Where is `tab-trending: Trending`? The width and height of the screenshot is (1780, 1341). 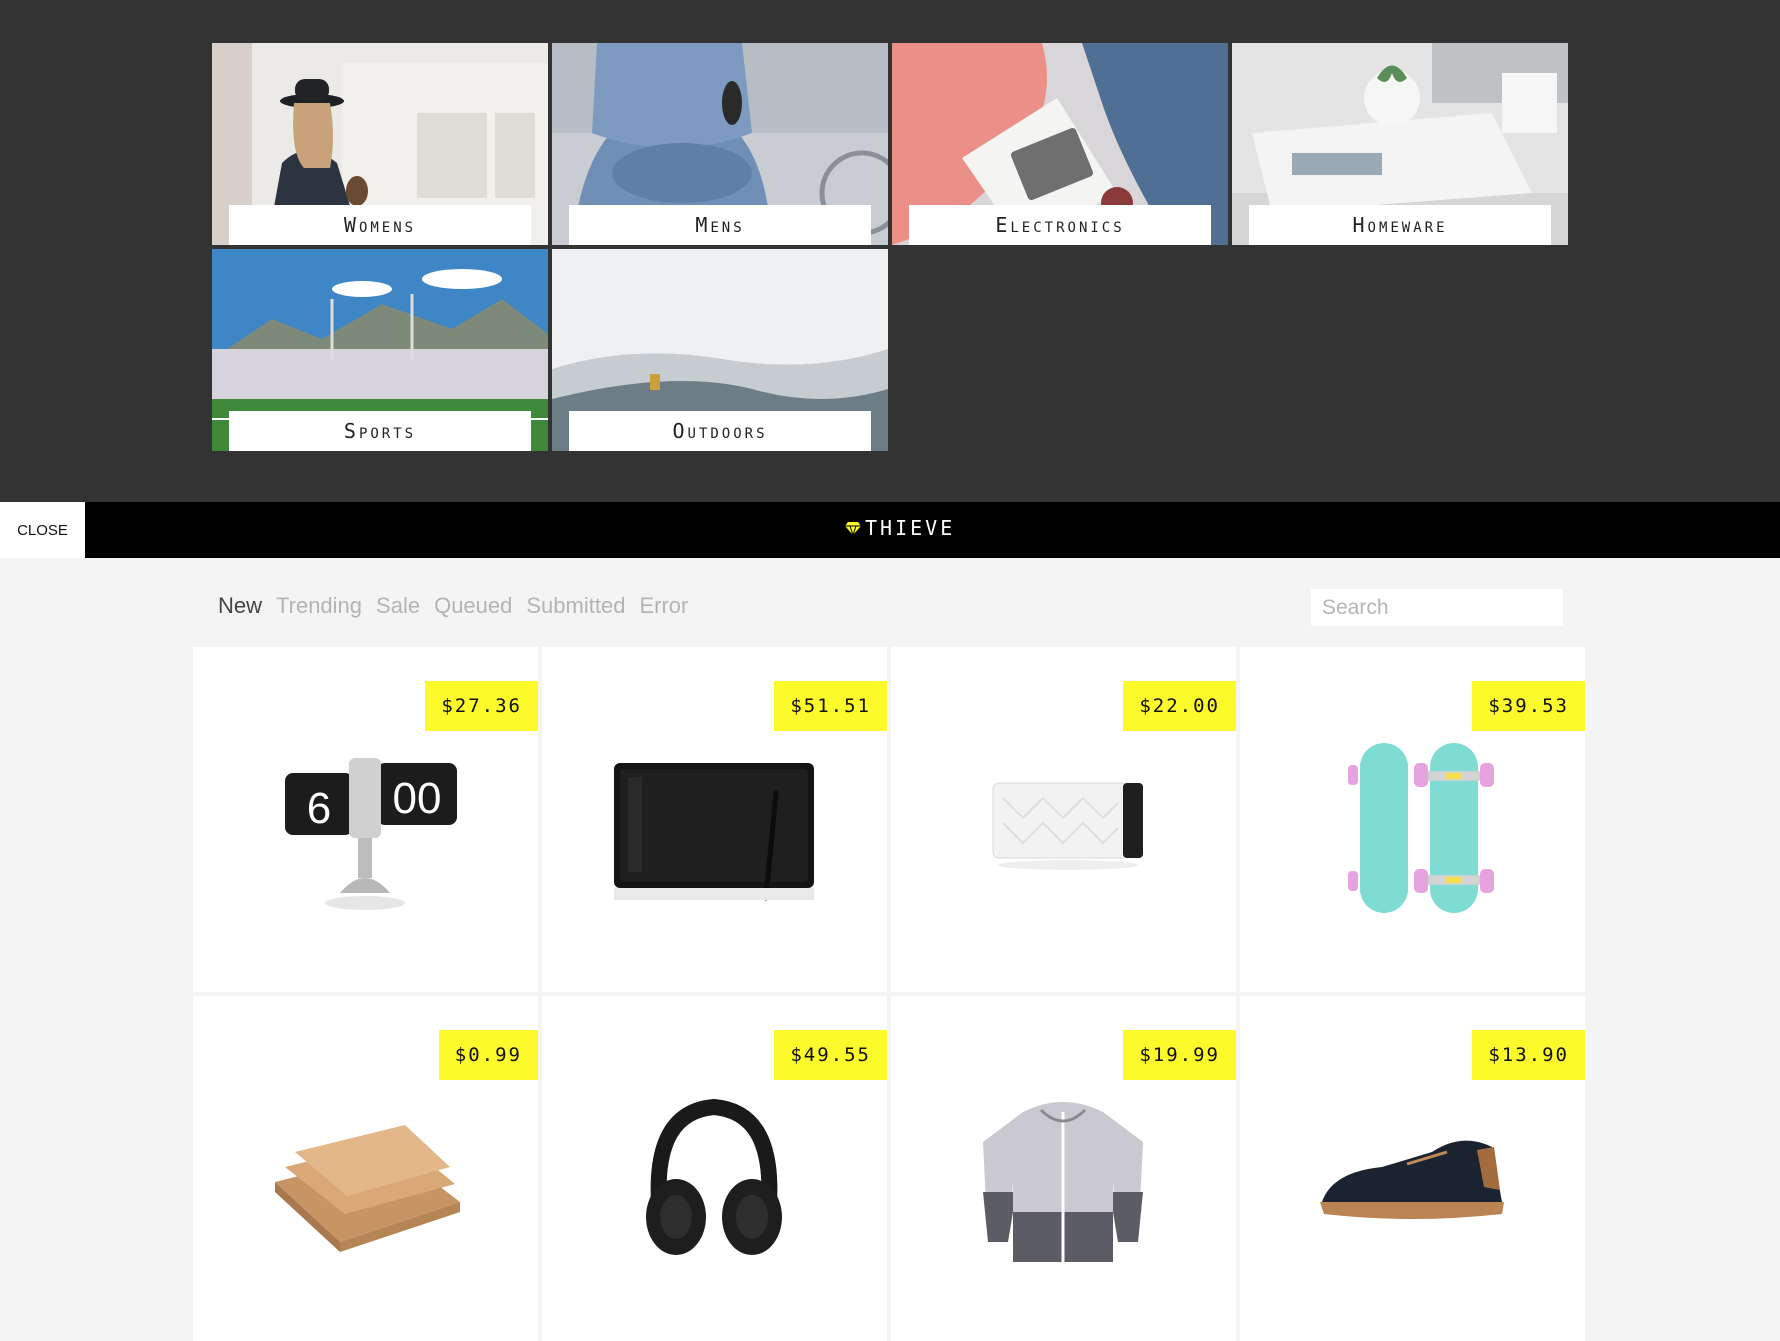
tab-trending: Trending is located at coordinates (319, 606).